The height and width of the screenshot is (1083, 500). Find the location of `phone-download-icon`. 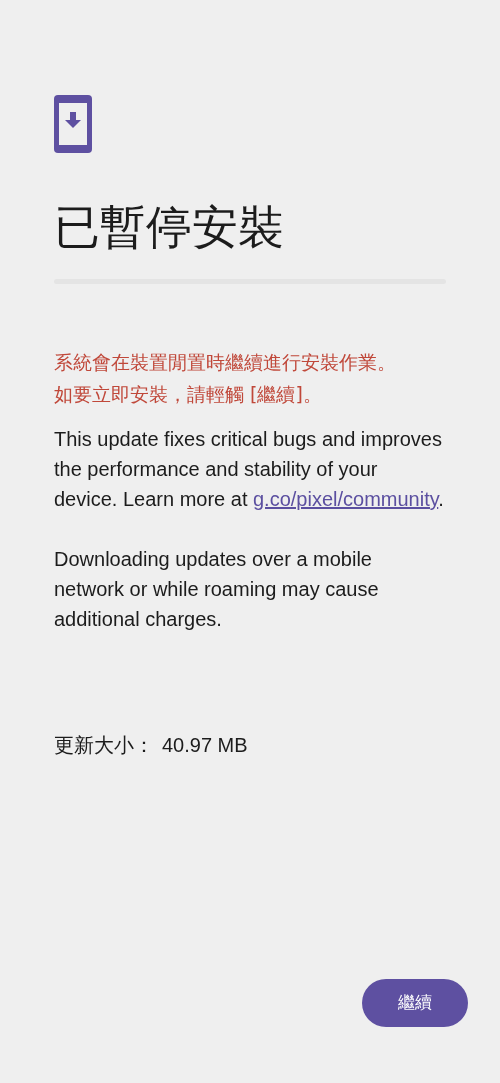

phone-download-icon is located at coordinates (73, 124).